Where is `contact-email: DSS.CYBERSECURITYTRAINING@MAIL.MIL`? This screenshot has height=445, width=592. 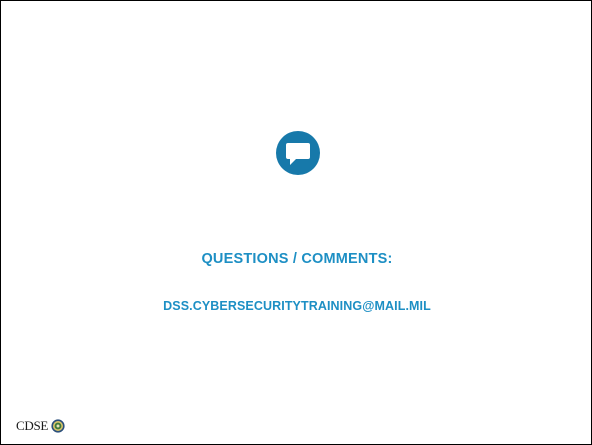
contact-email: DSS.CYBERSECURITYTRAINING@MAIL.MIL is located at coordinates (296, 306).